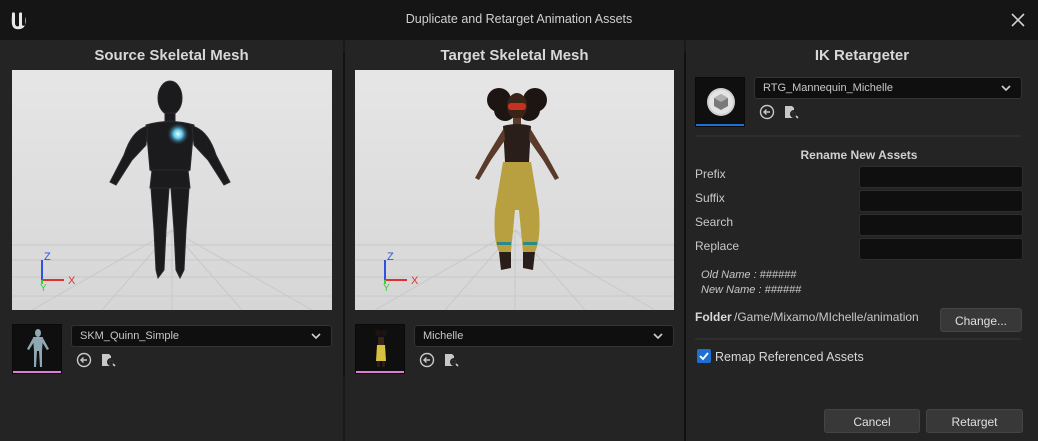  Describe the element at coordinates (717, 246) in the screenshot. I see `replace-label: Replace` at that location.